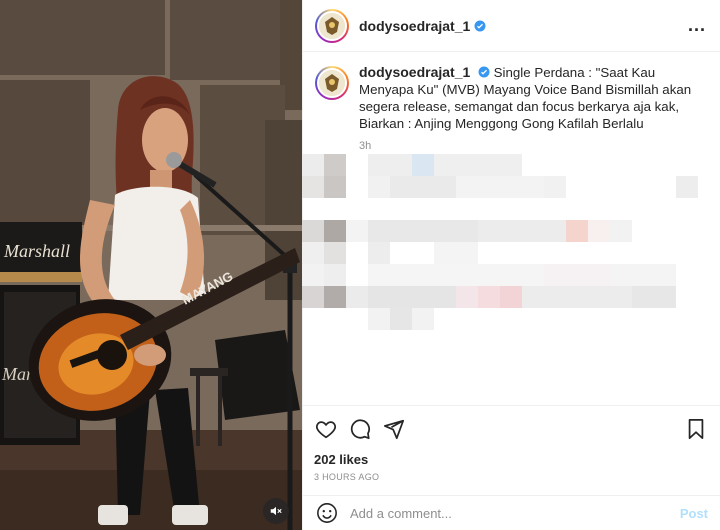 The image size is (720, 530). I want to click on save-button, so click(696, 429).